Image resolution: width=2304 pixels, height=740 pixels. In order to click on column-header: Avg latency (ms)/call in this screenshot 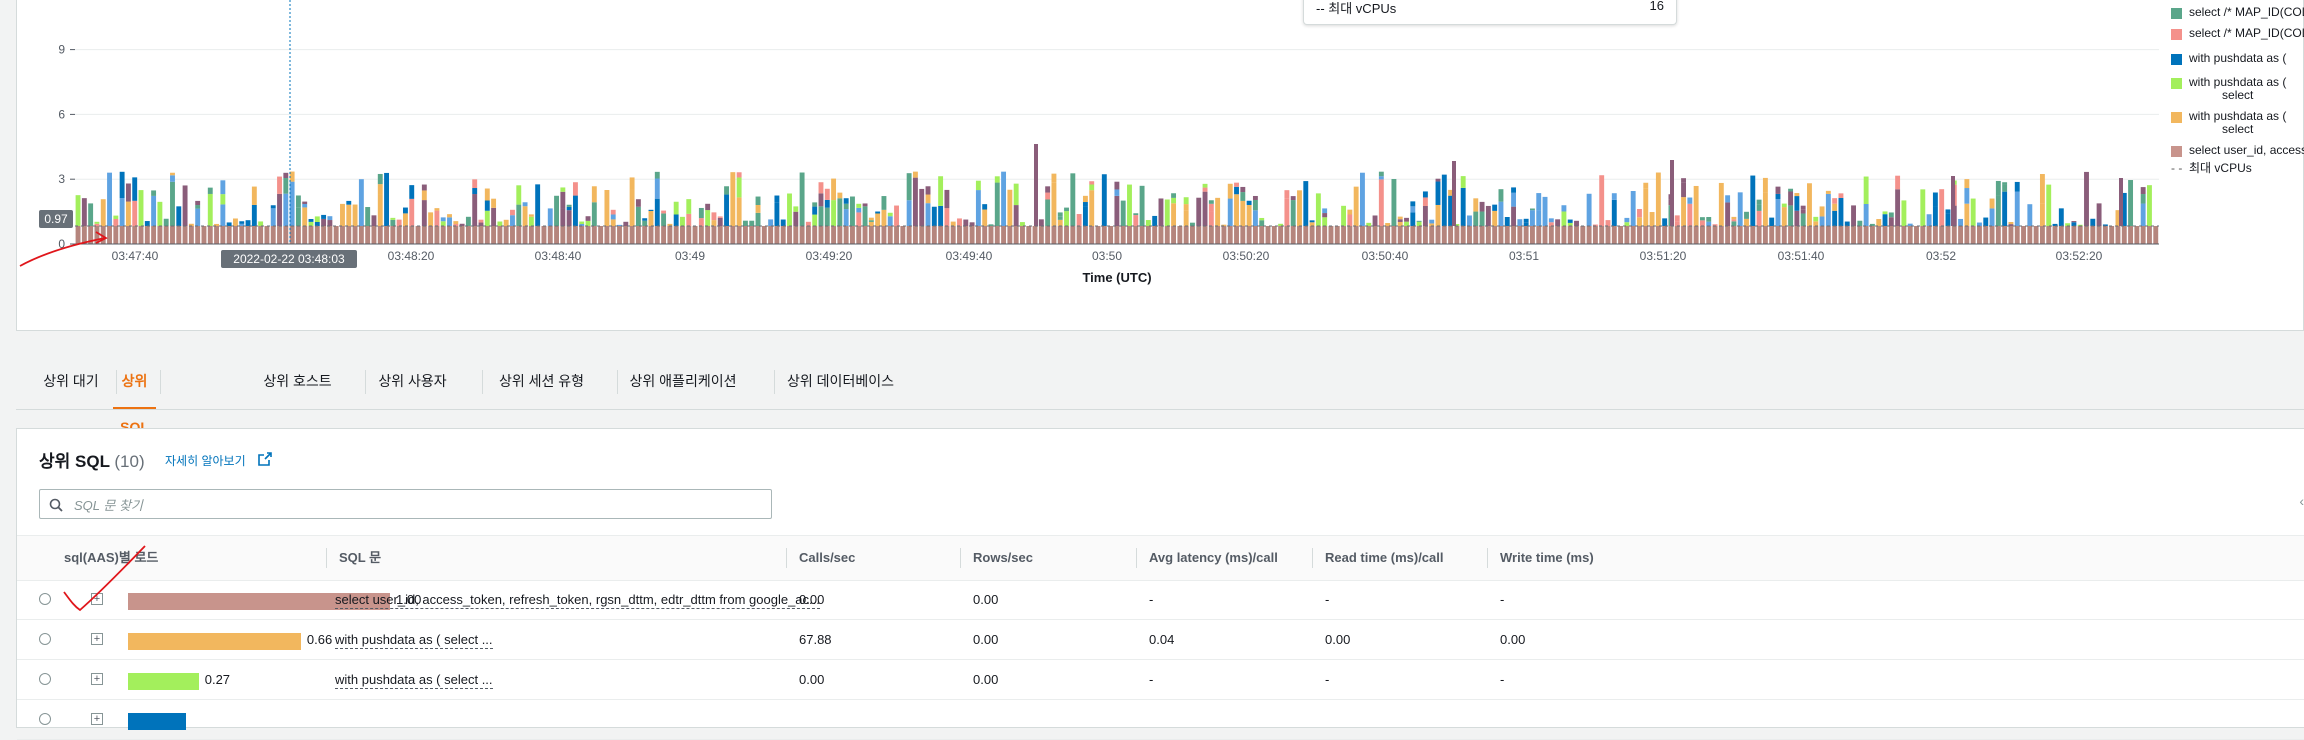, I will do `click(1213, 558)`.